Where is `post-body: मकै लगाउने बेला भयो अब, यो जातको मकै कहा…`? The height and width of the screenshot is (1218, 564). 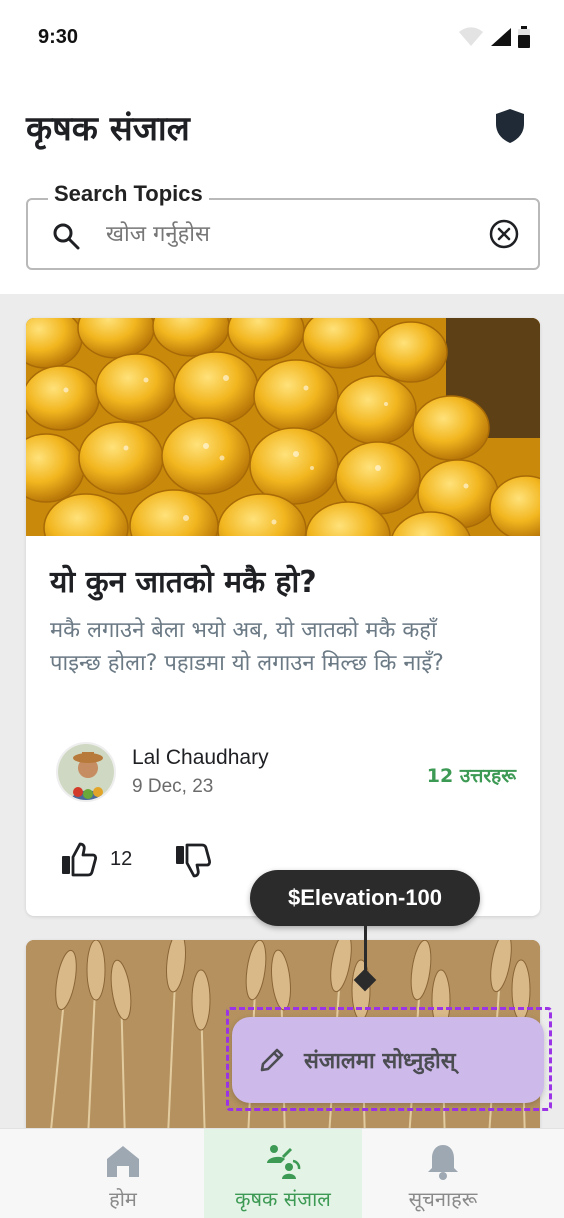
post-body: मकै लगाउने बेला भयो अब, यो जातको मकै कहा… is located at coordinates (247, 647).